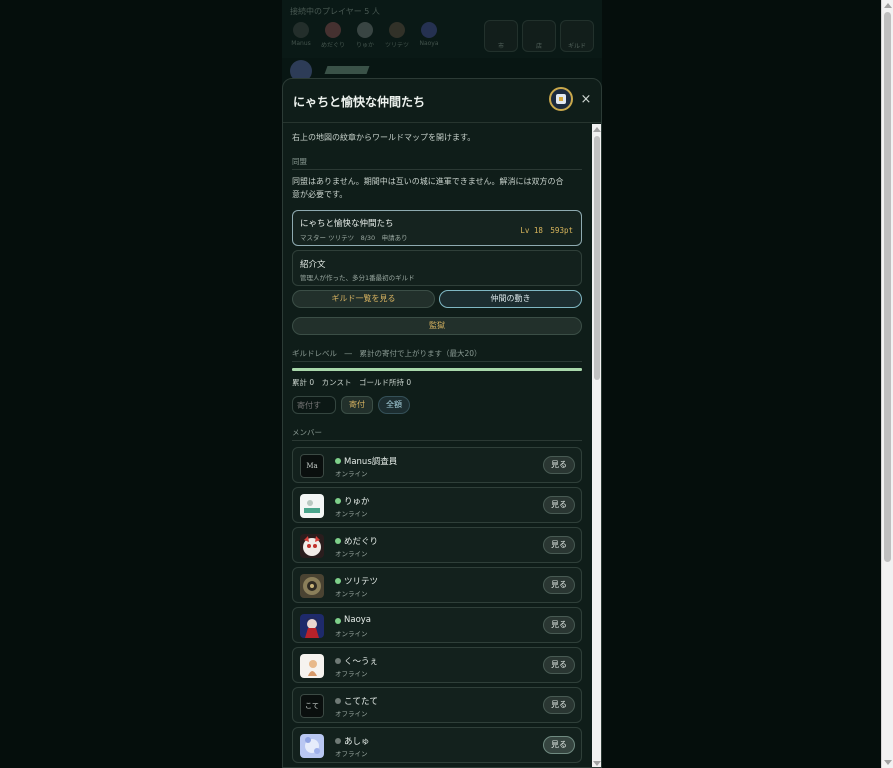  What do you see at coordinates (437, 705) in the screenshot?
I see `member-row: こて こてたて オフライン 見る` at bounding box center [437, 705].